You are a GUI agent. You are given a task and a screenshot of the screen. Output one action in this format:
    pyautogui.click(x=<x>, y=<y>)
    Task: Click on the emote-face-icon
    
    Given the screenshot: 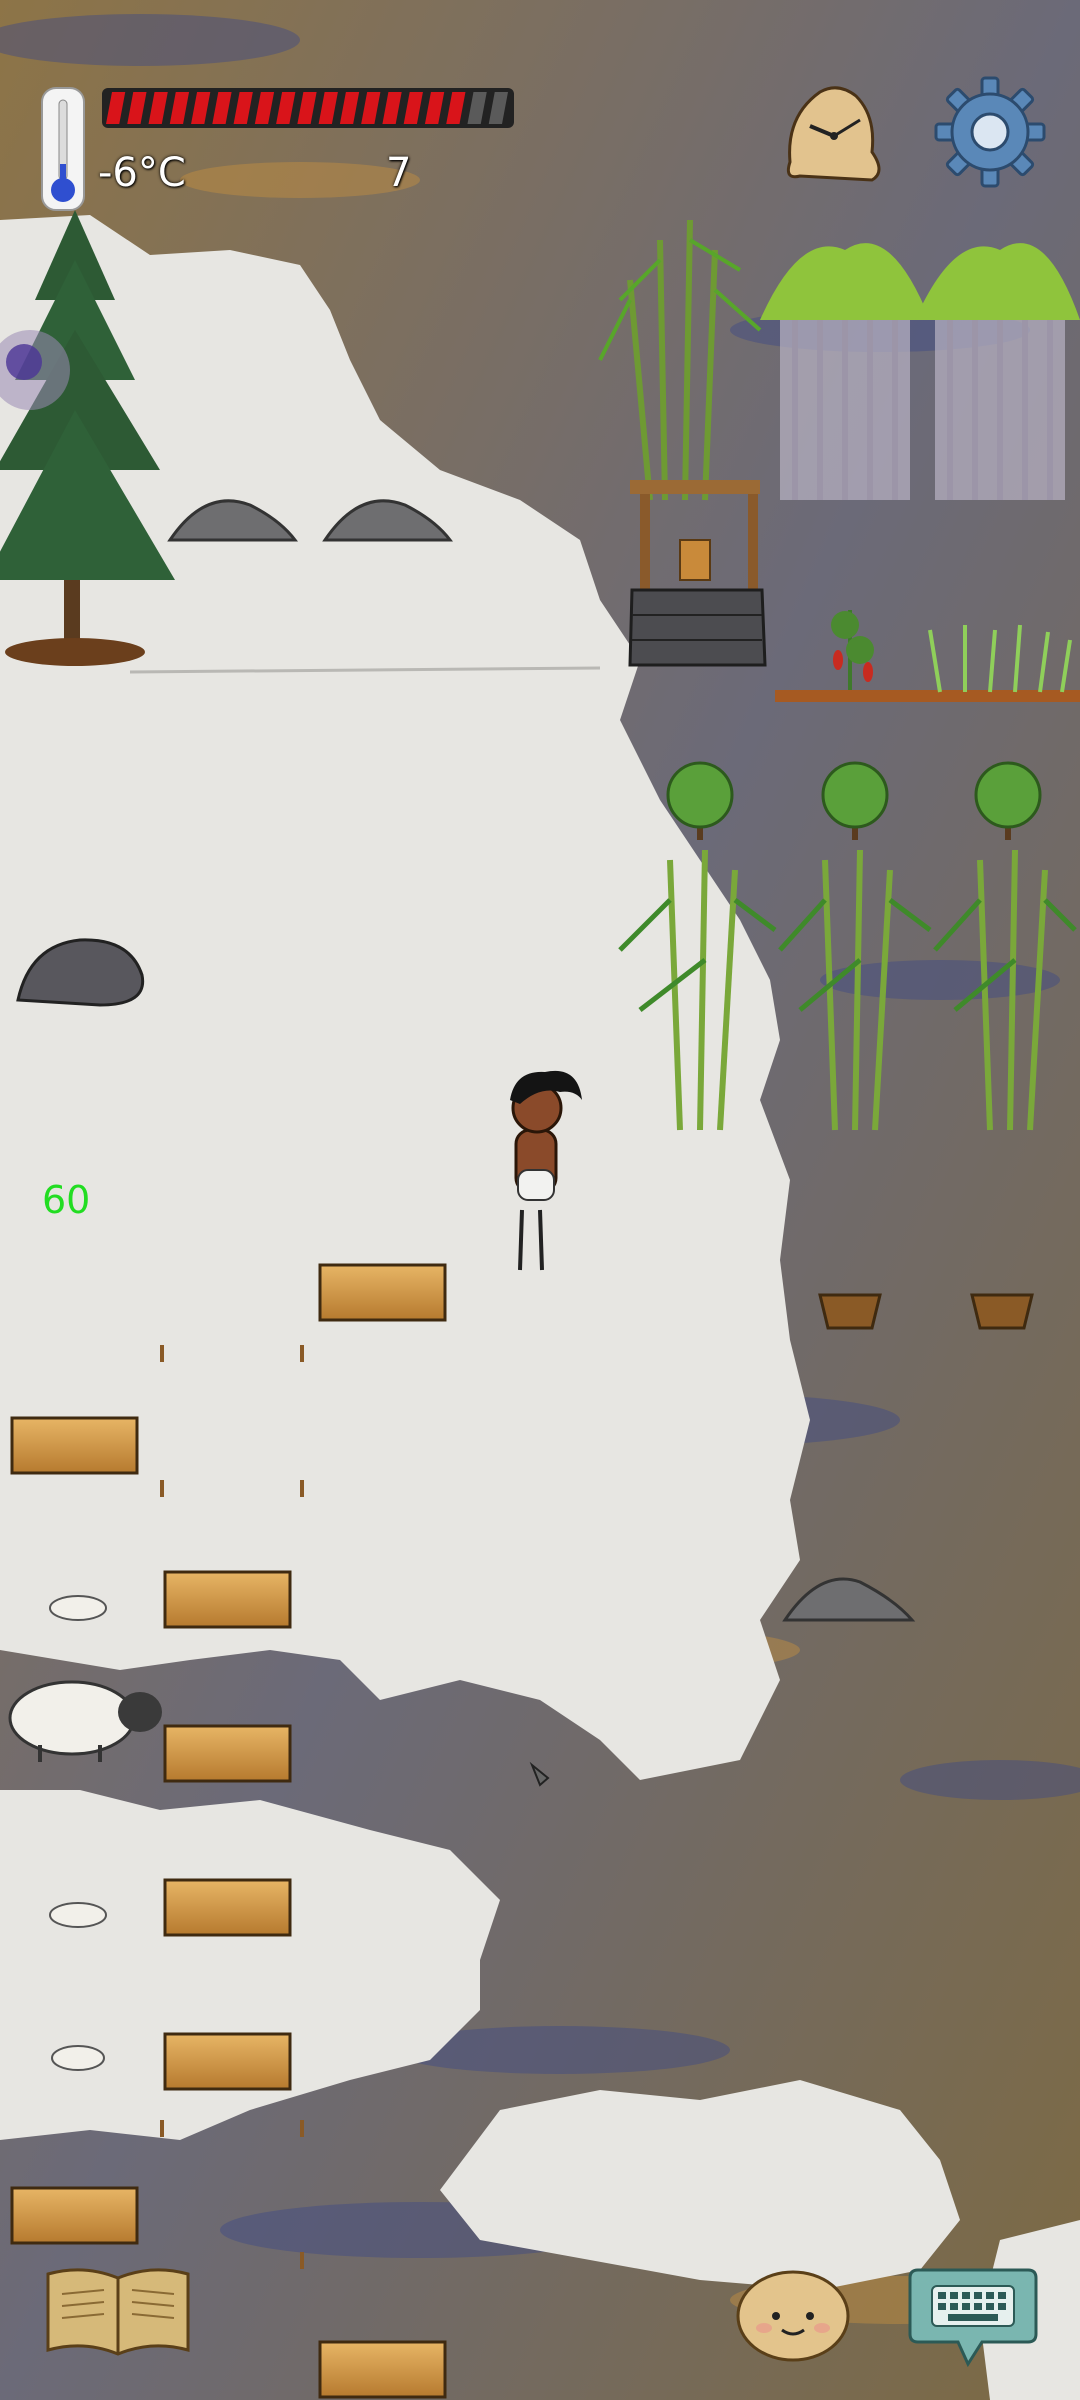 What is the action you would take?
    pyautogui.click(x=793, y=2316)
    